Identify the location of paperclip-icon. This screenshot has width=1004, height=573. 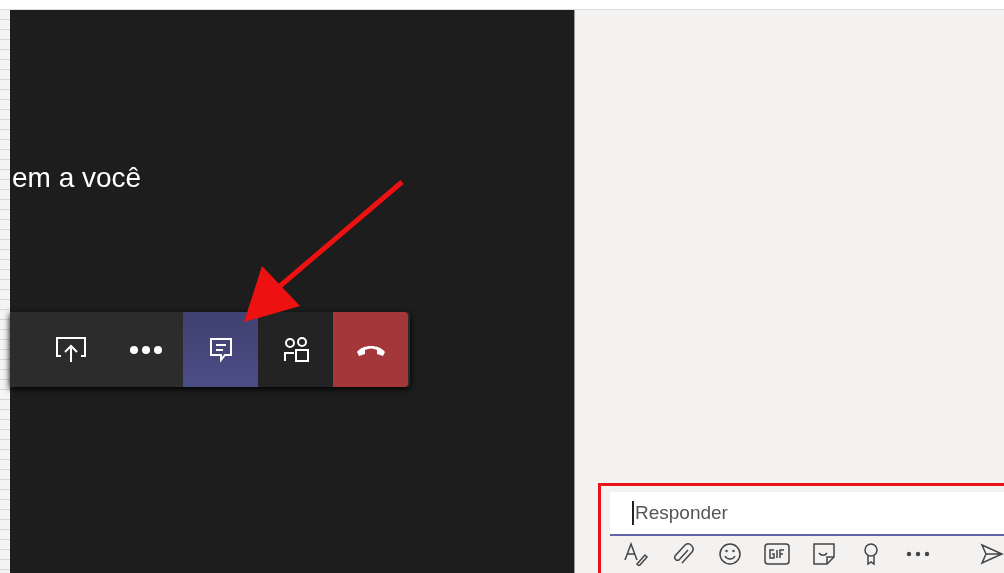
(682, 554).